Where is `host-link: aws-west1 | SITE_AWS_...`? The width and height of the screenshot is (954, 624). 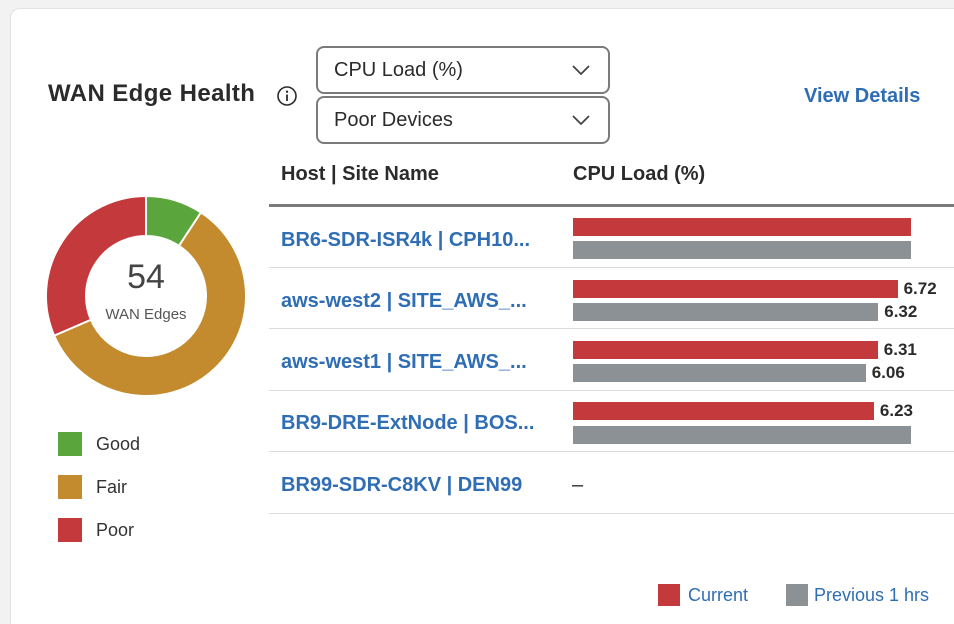
host-link: aws-west1 | SITE_AWS_... is located at coordinates (404, 362).